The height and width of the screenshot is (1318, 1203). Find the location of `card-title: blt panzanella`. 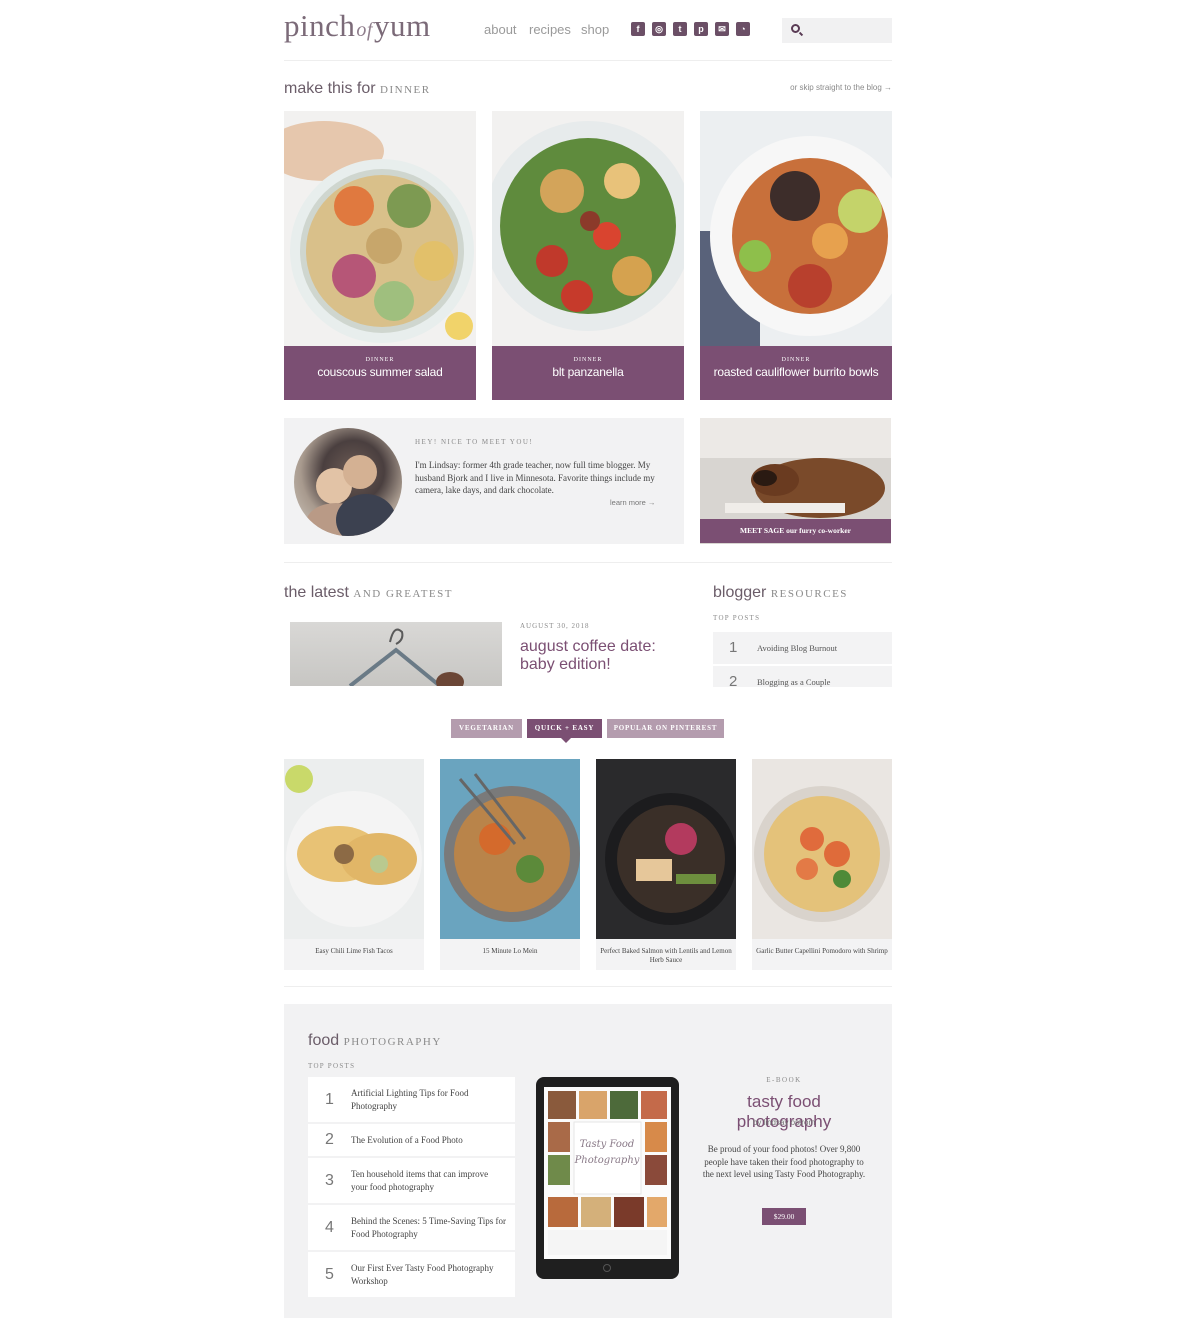

card-title: blt panzanella is located at coordinates (588, 372).